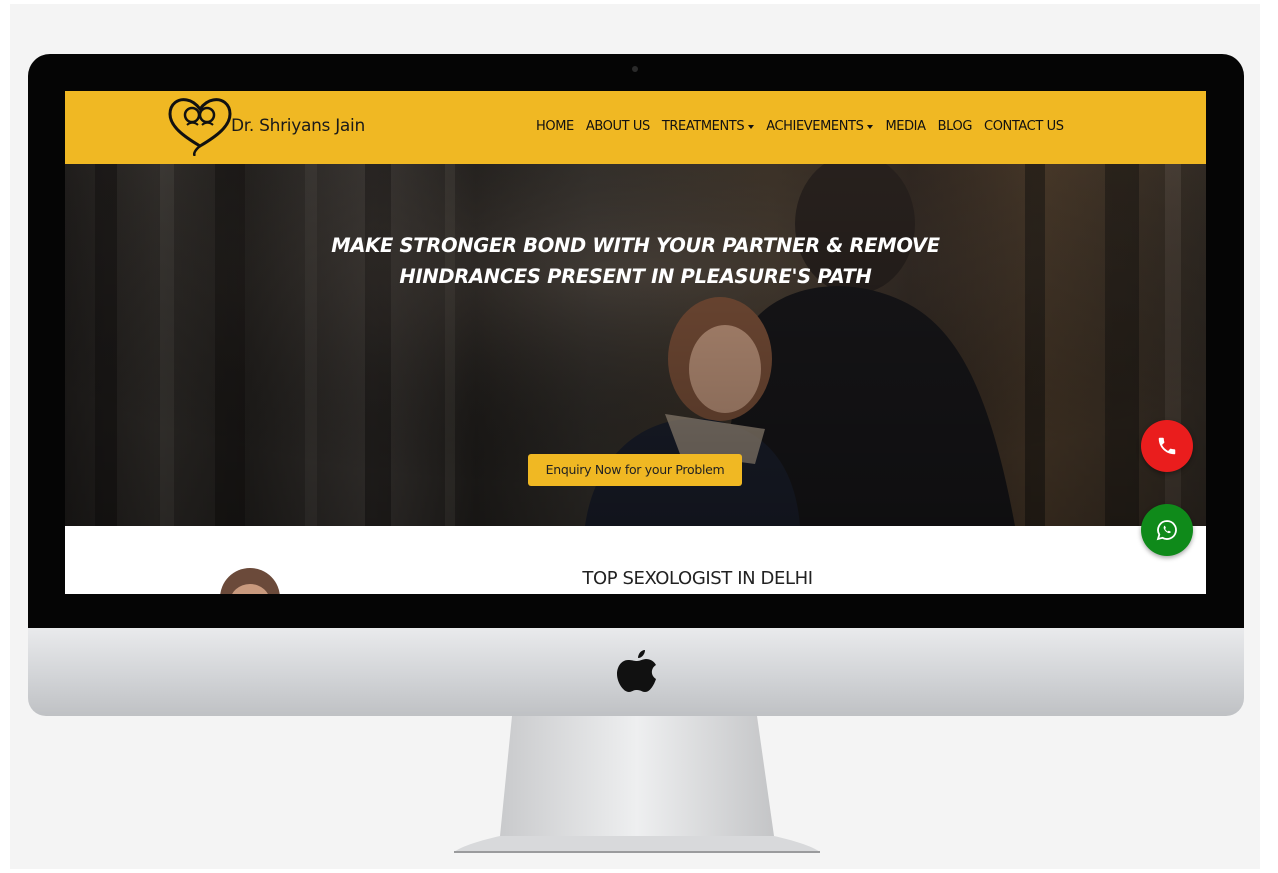 The width and height of the screenshot is (1278, 873). What do you see at coordinates (635, 470) in the screenshot?
I see `enquiry-now-button: Enquiry Now for your Problem` at bounding box center [635, 470].